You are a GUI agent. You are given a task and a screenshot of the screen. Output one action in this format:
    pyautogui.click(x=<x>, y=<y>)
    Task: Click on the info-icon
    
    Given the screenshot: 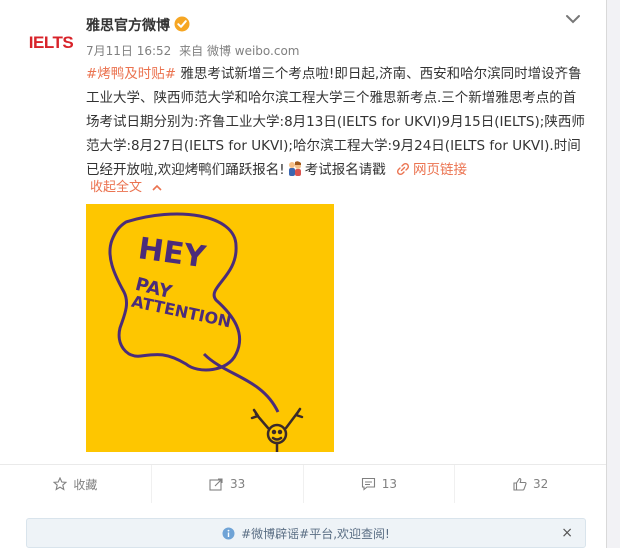 What is the action you would take?
    pyautogui.click(x=228, y=533)
    